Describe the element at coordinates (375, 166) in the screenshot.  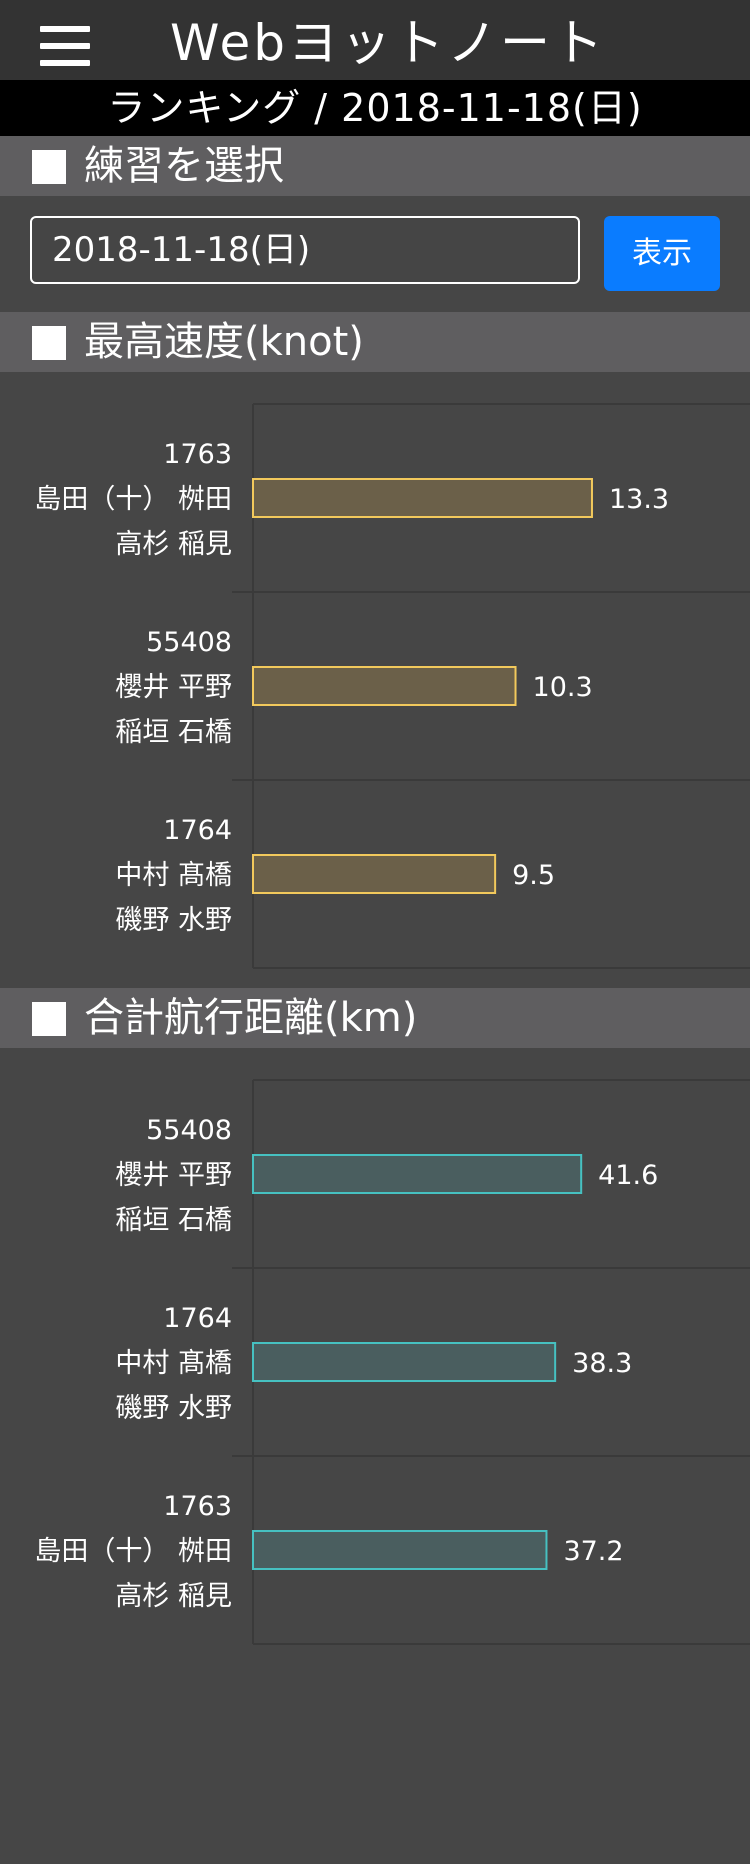
I see `practice-select-header: 練習を選択` at that location.